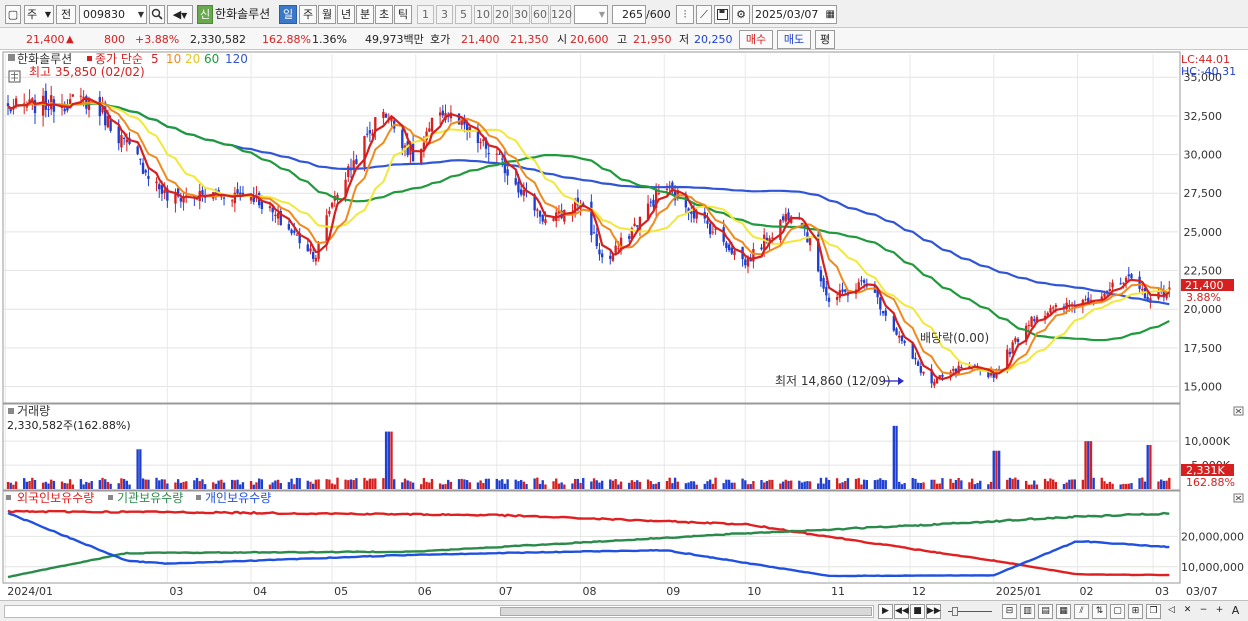  I want to click on tab-period-day: 일, so click(288, 14).